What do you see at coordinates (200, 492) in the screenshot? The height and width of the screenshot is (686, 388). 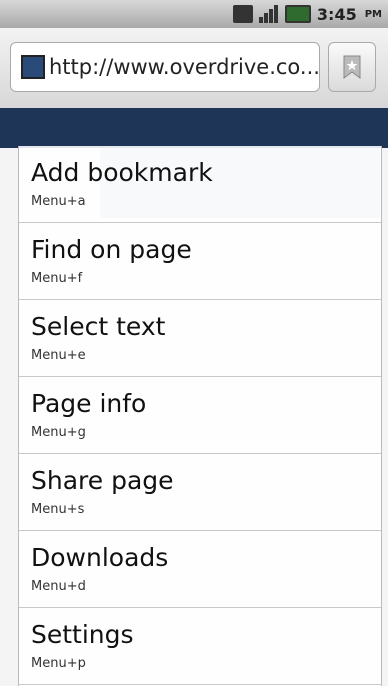 I see `menu-item-share-page: Share page Menu+s` at bounding box center [200, 492].